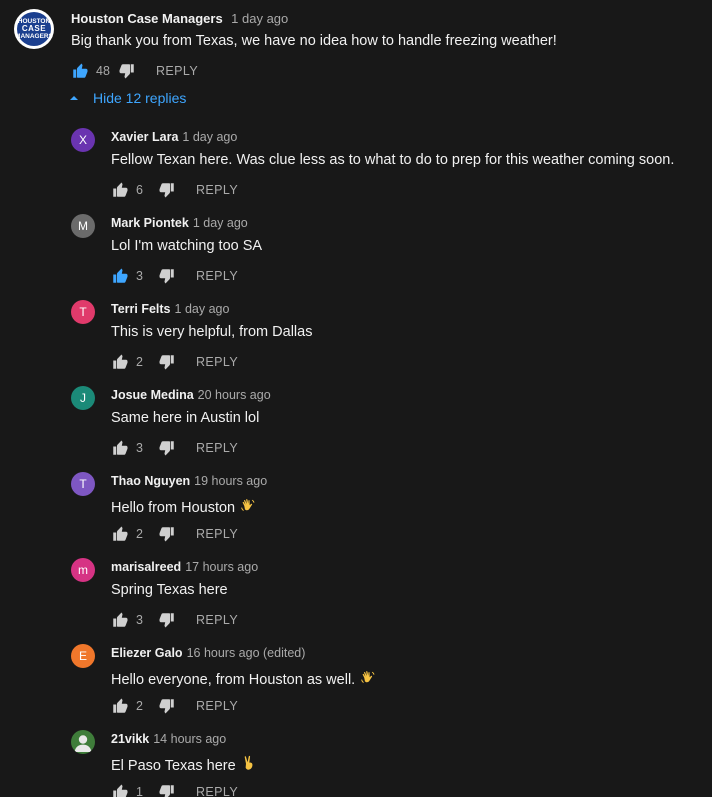  What do you see at coordinates (152, 395) in the screenshot?
I see `comment-author: Josue Medina` at bounding box center [152, 395].